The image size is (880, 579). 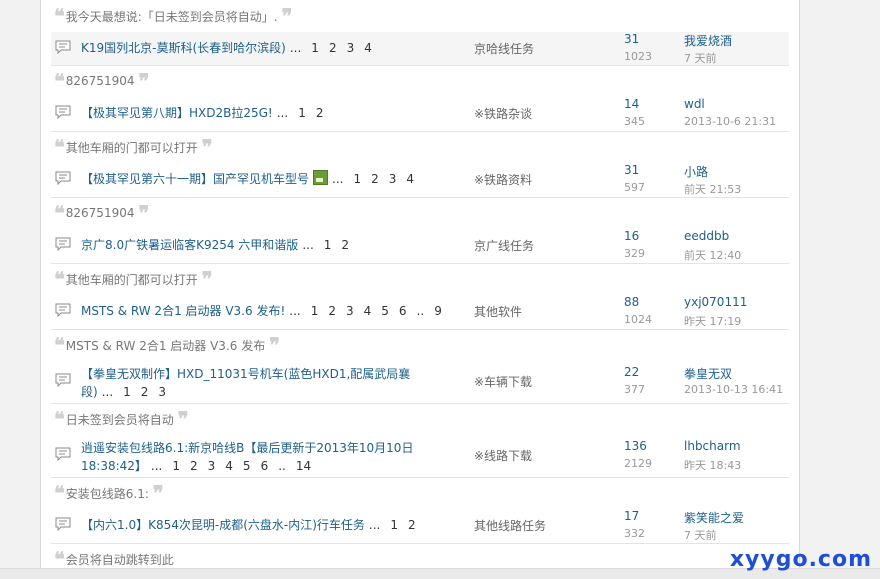 What do you see at coordinates (503, 381) in the screenshot?
I see `thread-forum-link: ※车辆下载` at bounding box center [503, 381].